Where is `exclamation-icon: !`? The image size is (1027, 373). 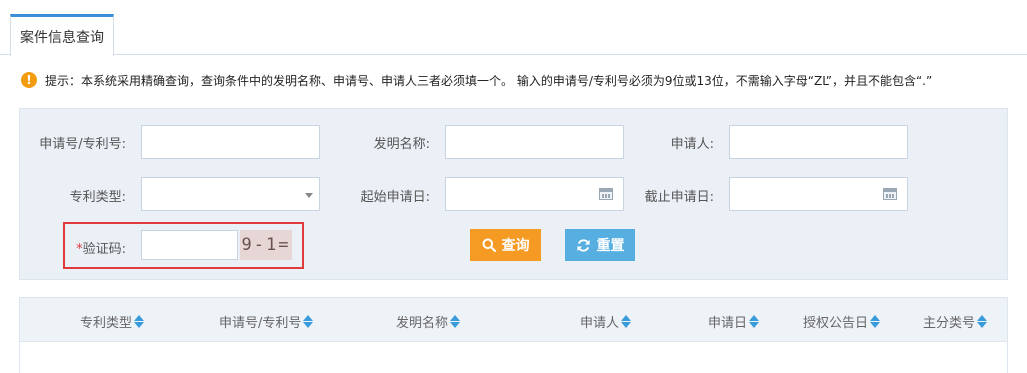 exclamation-icon: ! is located at coordinates (29, 80).